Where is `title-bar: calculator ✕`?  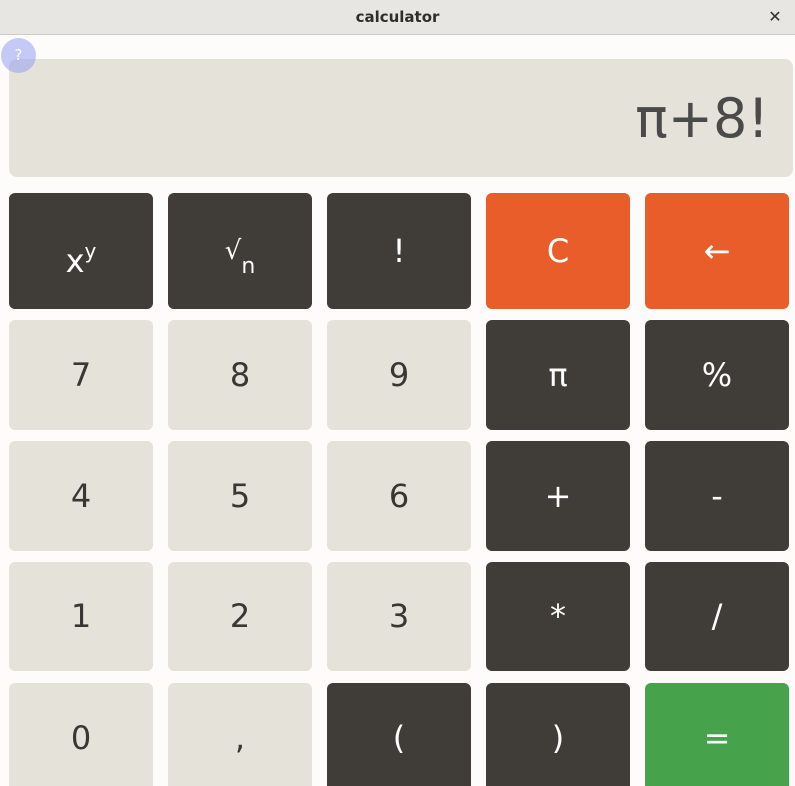
title-bar: calculator ✕ is located at coordinates (397, 17).